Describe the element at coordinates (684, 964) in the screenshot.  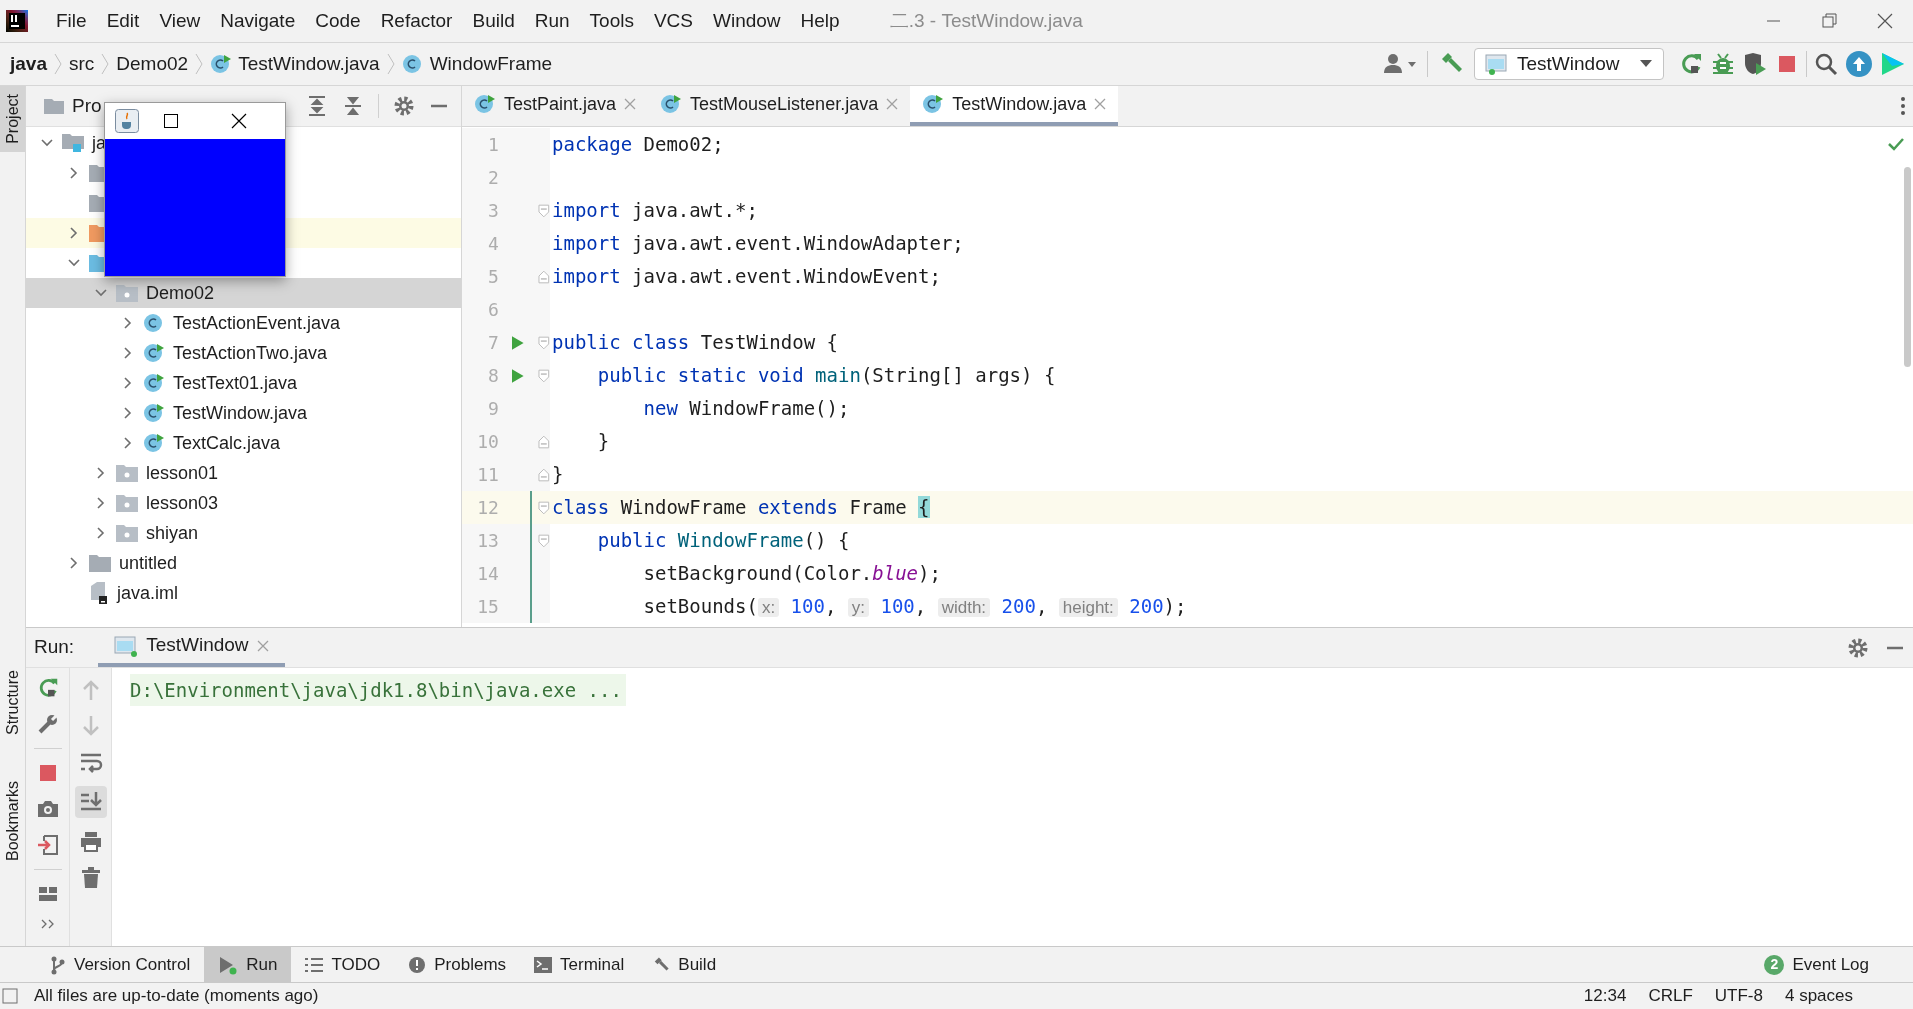
I see `tool-window-button: Build` at that location.